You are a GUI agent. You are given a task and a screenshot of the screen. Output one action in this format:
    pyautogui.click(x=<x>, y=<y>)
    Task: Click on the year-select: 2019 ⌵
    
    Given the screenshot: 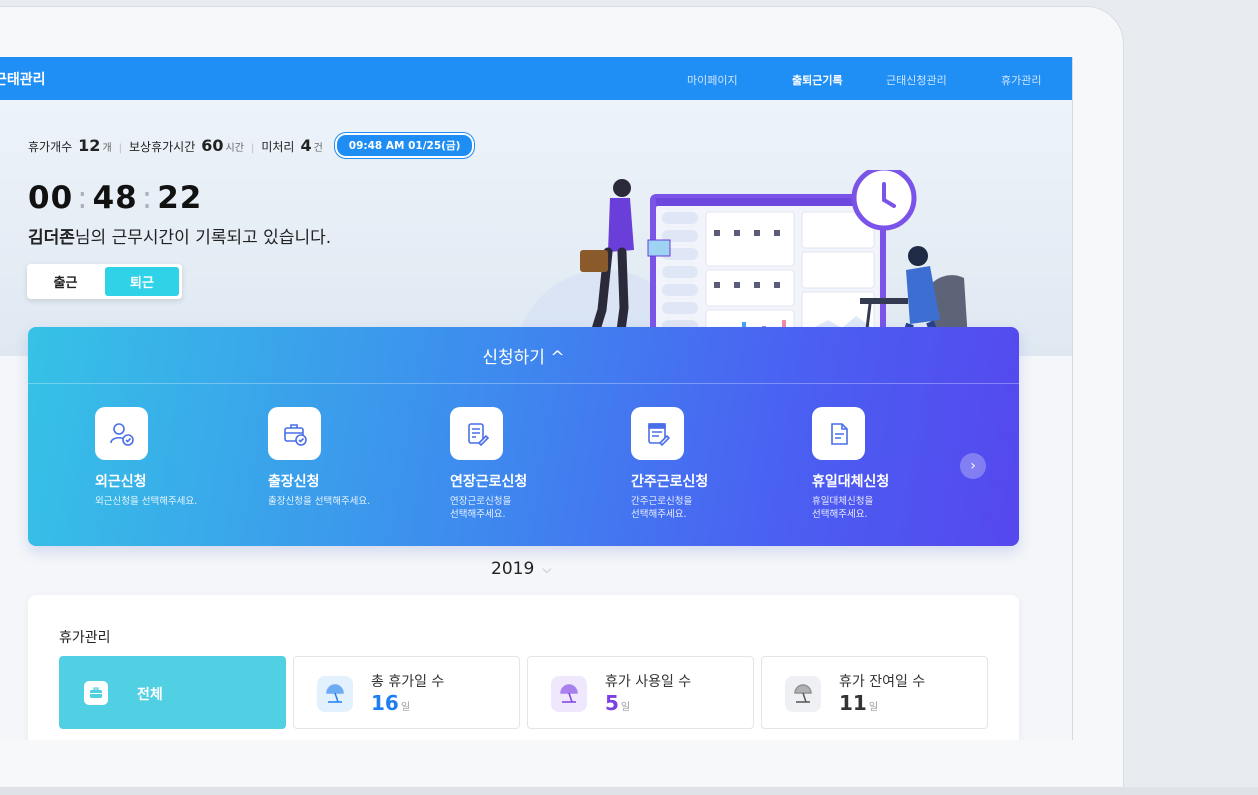 What is the action you would take?
    pyautogui.click(x=521, y=569)
    